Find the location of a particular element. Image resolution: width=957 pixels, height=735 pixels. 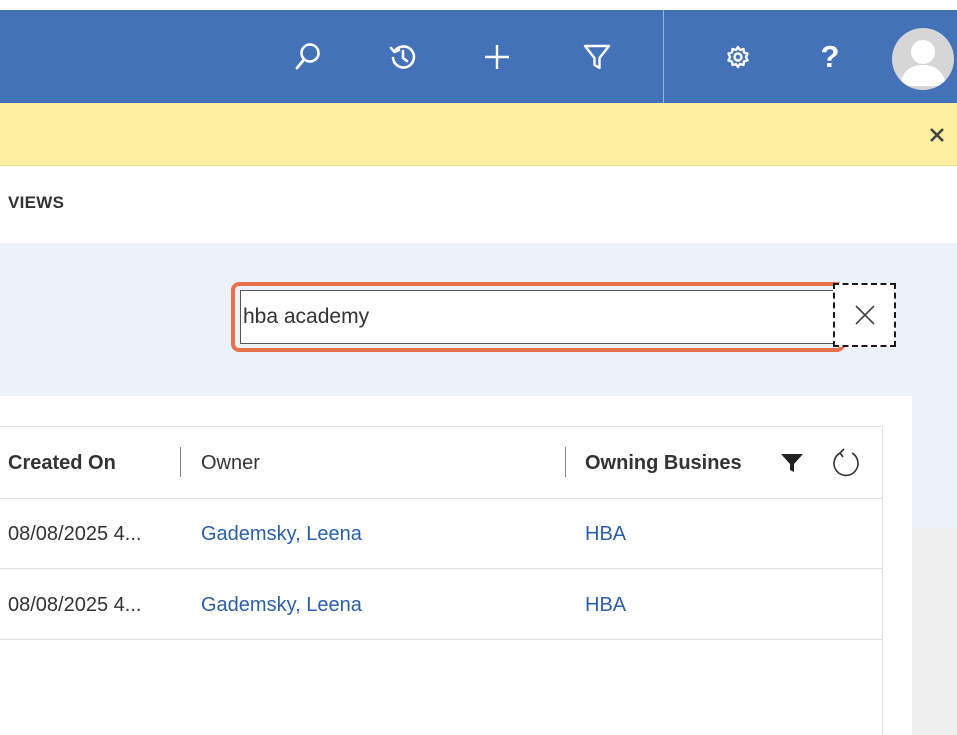

user-avatar-icon is located at coordinates (923, 63).